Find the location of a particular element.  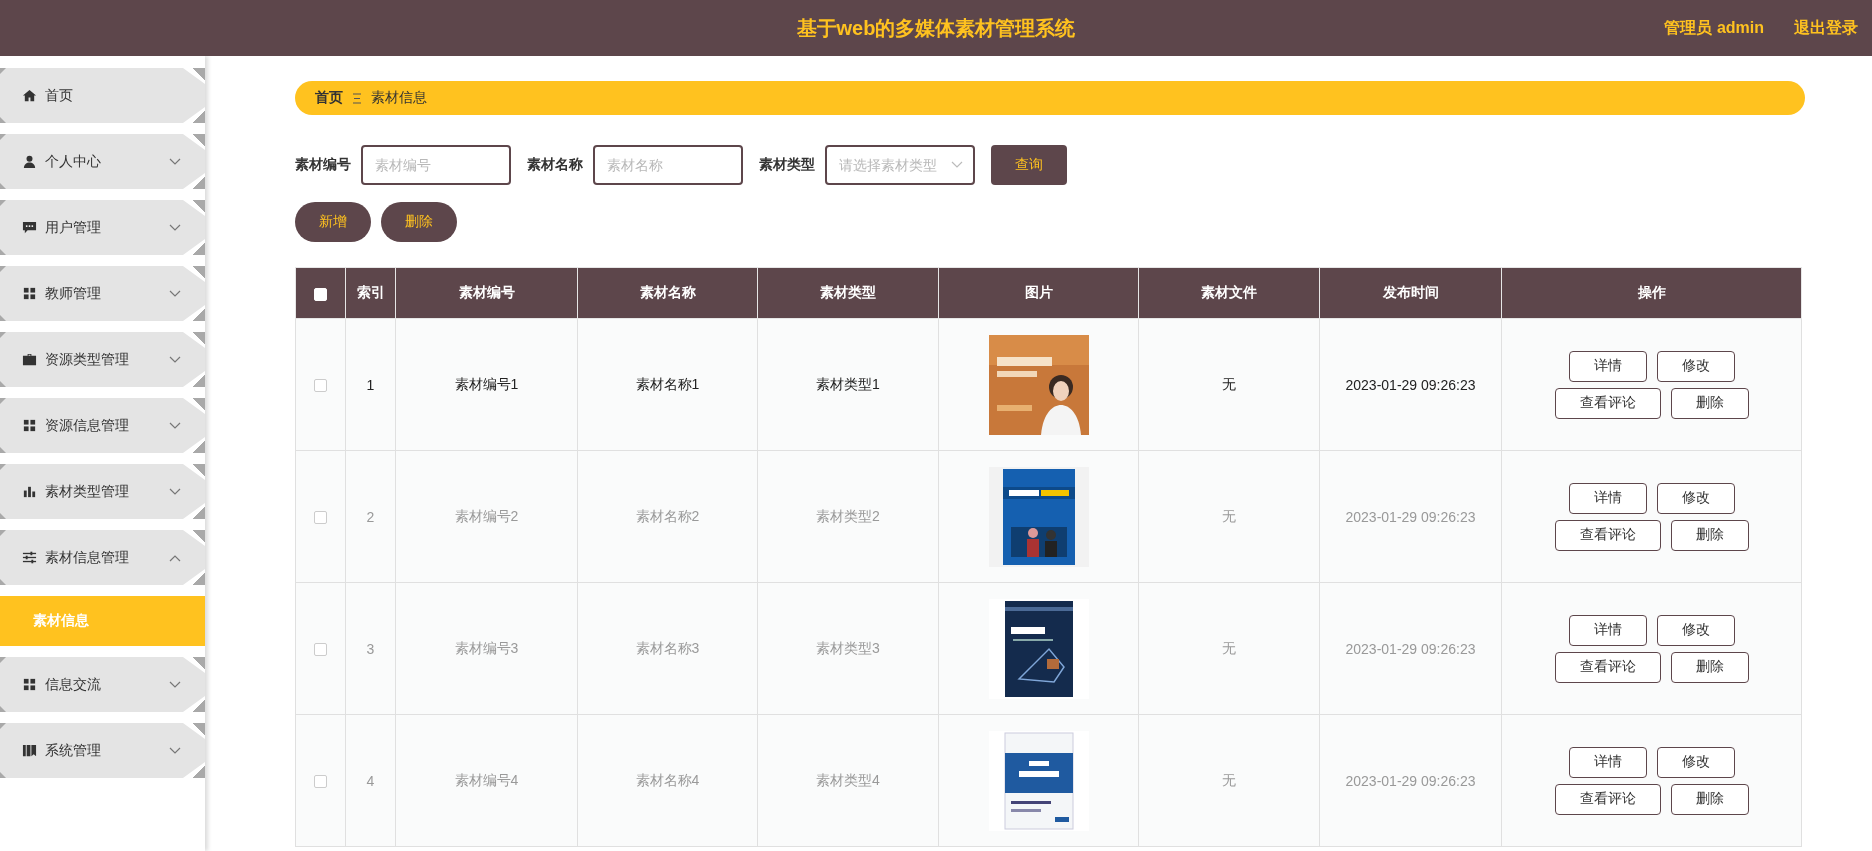

table-cell: 素材编号4 is located at coordinates (486, 780).